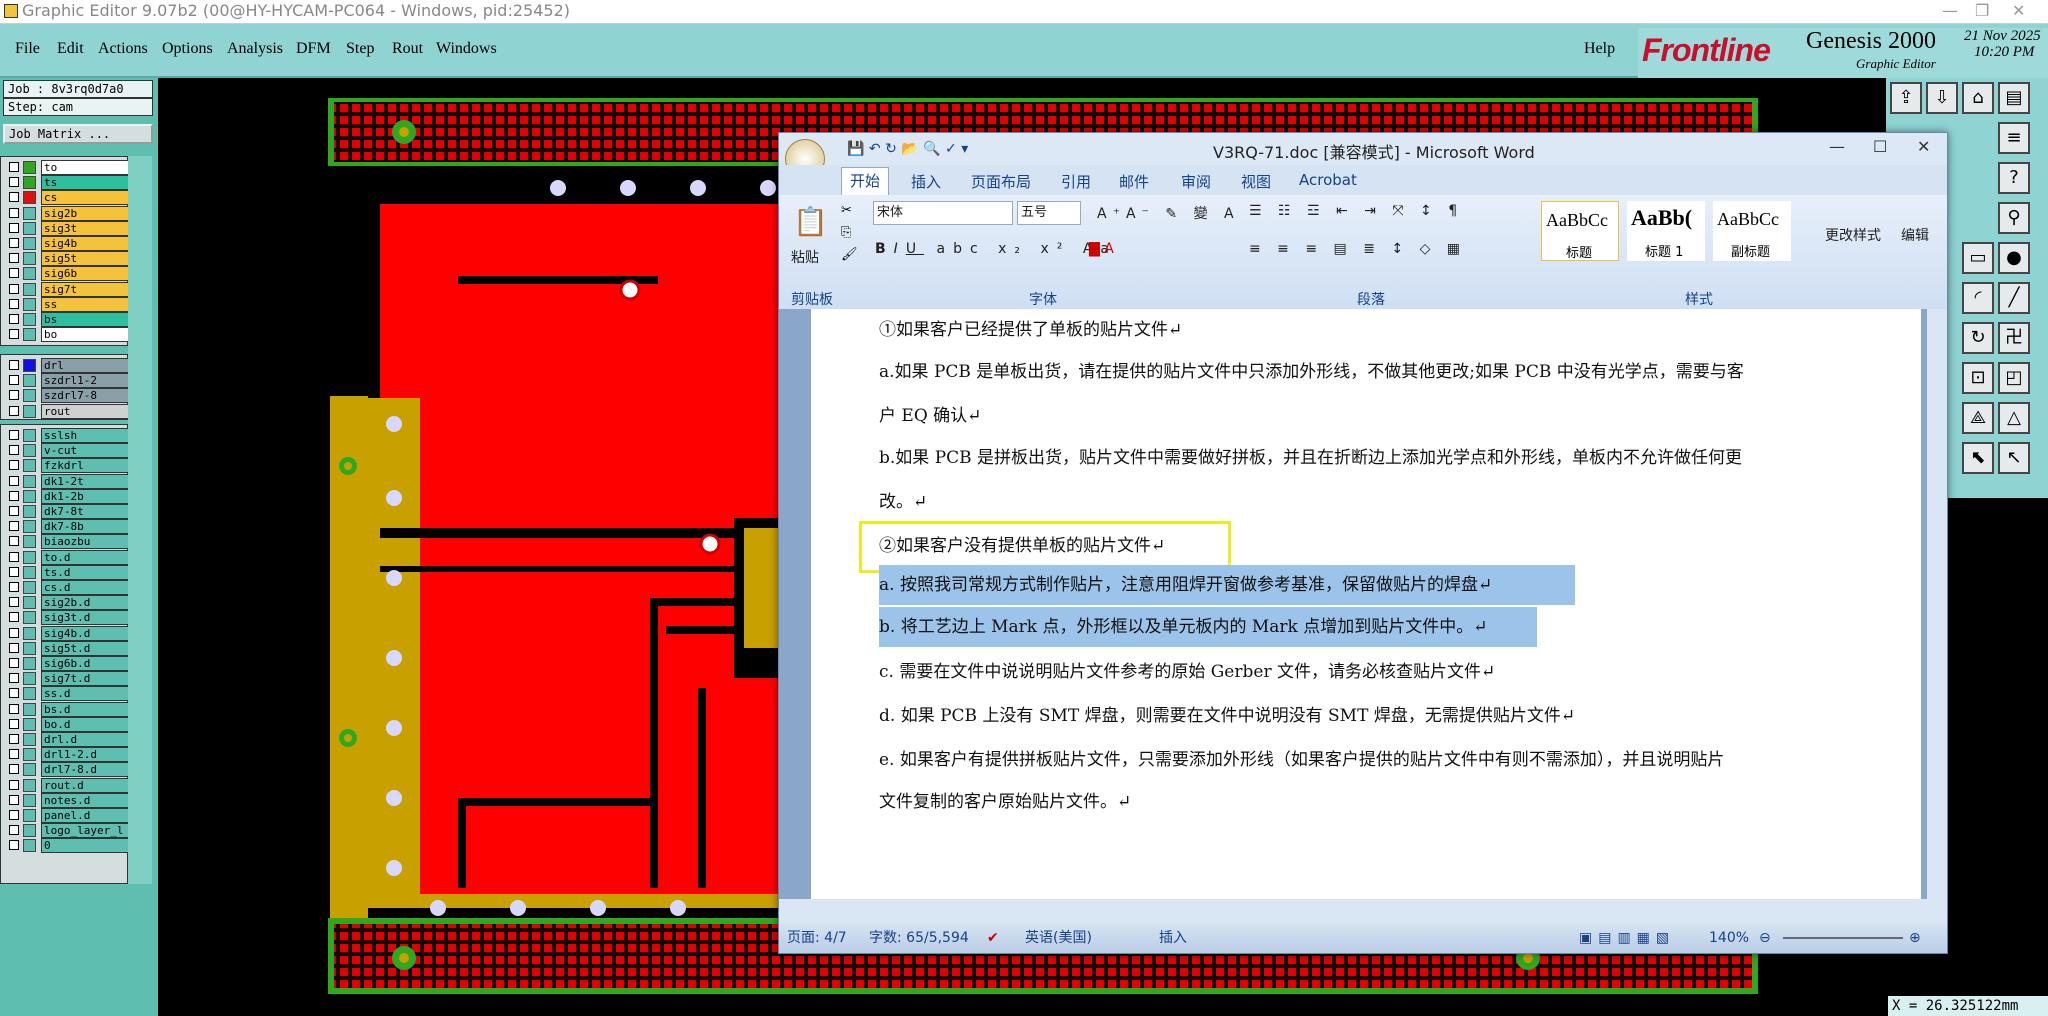  What do you see at coordinates (70, 289) in the screenshot?
I see `layer-row-sig7t: sig7t` at bounding box center [70, 289].